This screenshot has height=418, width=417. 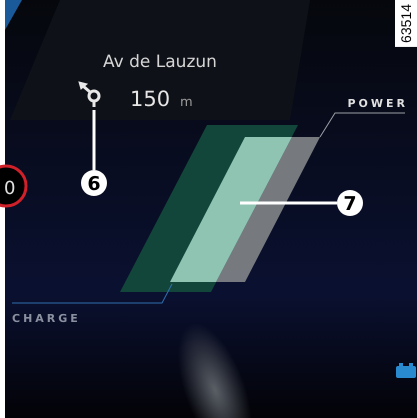 I want to click on speed-limit-sign, so click(x=14, y=186).